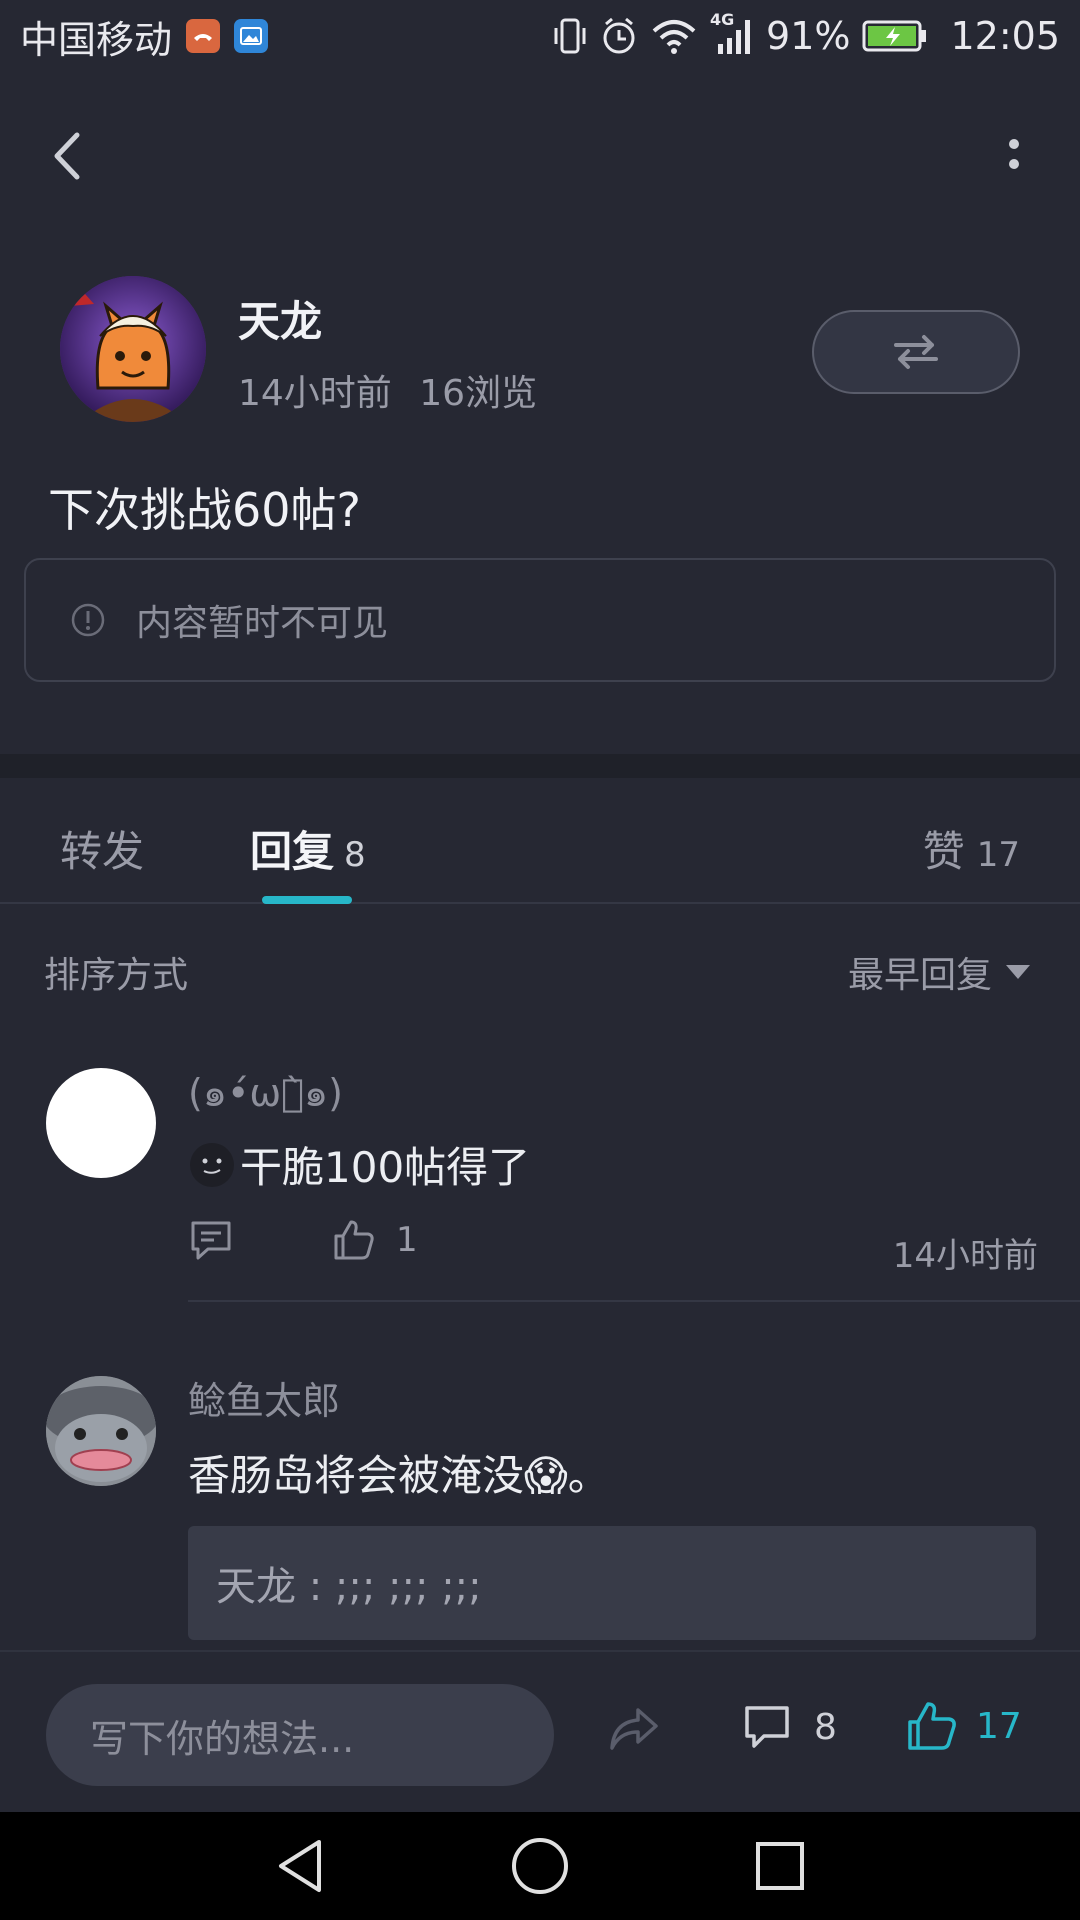 This screenshot has height=1920, width=1080. I want to click on post-views: 16浏览, so click(478, 393).